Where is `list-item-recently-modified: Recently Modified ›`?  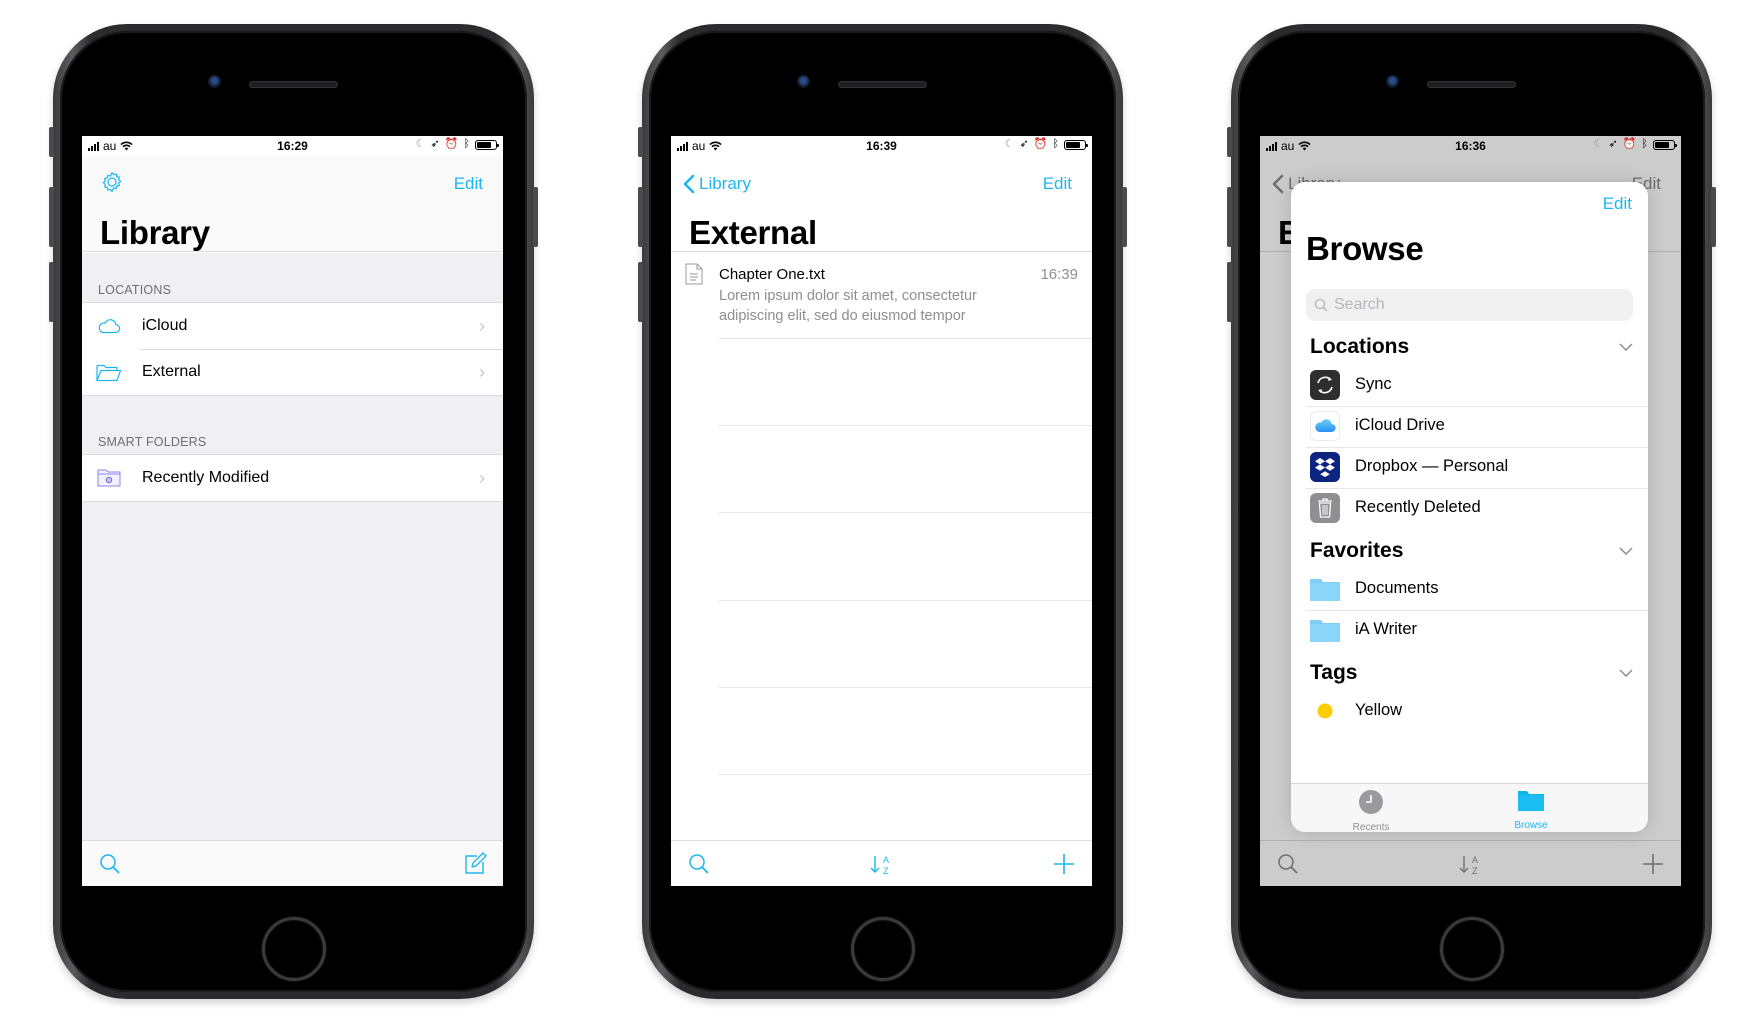
list-item-recently-modified: Recently Modified › is located at coordinates (292, 478).